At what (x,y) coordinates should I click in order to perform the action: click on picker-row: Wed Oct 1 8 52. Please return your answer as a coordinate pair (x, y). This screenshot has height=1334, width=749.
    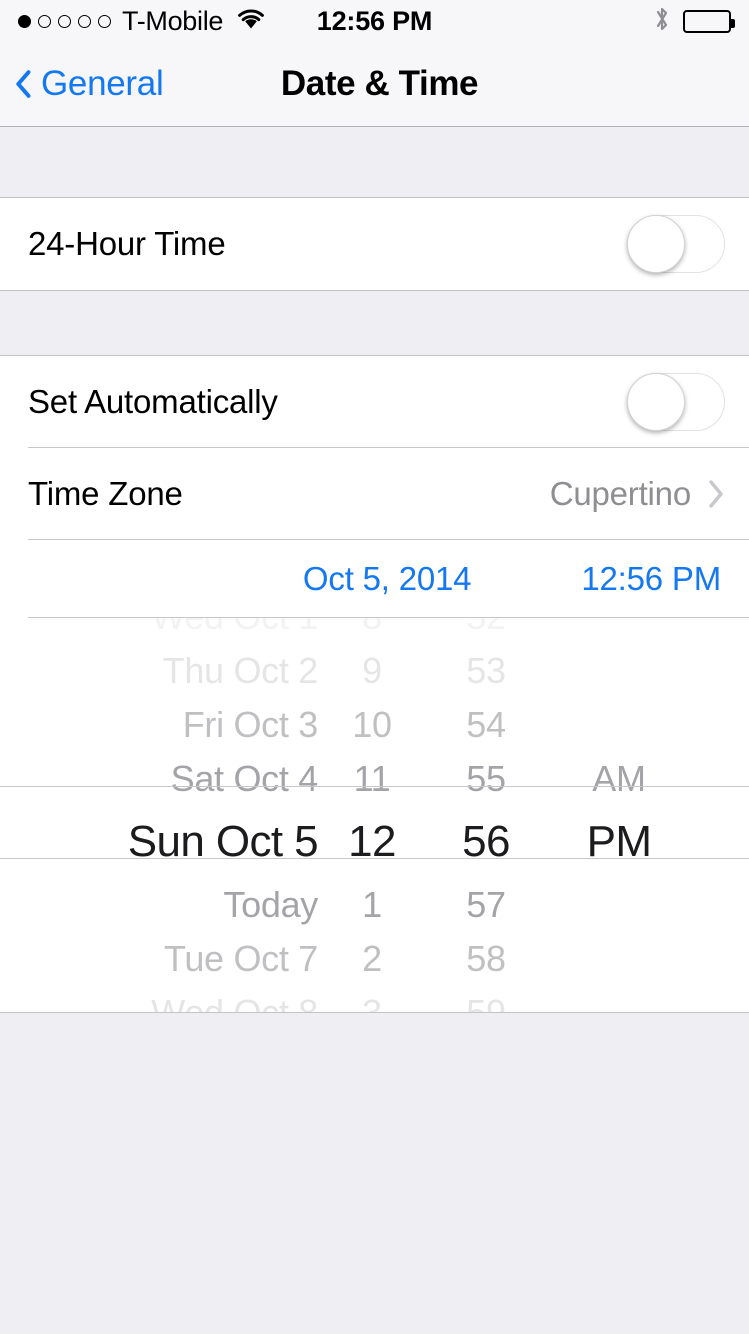
    Looking at the image, I should click on (374, 631).